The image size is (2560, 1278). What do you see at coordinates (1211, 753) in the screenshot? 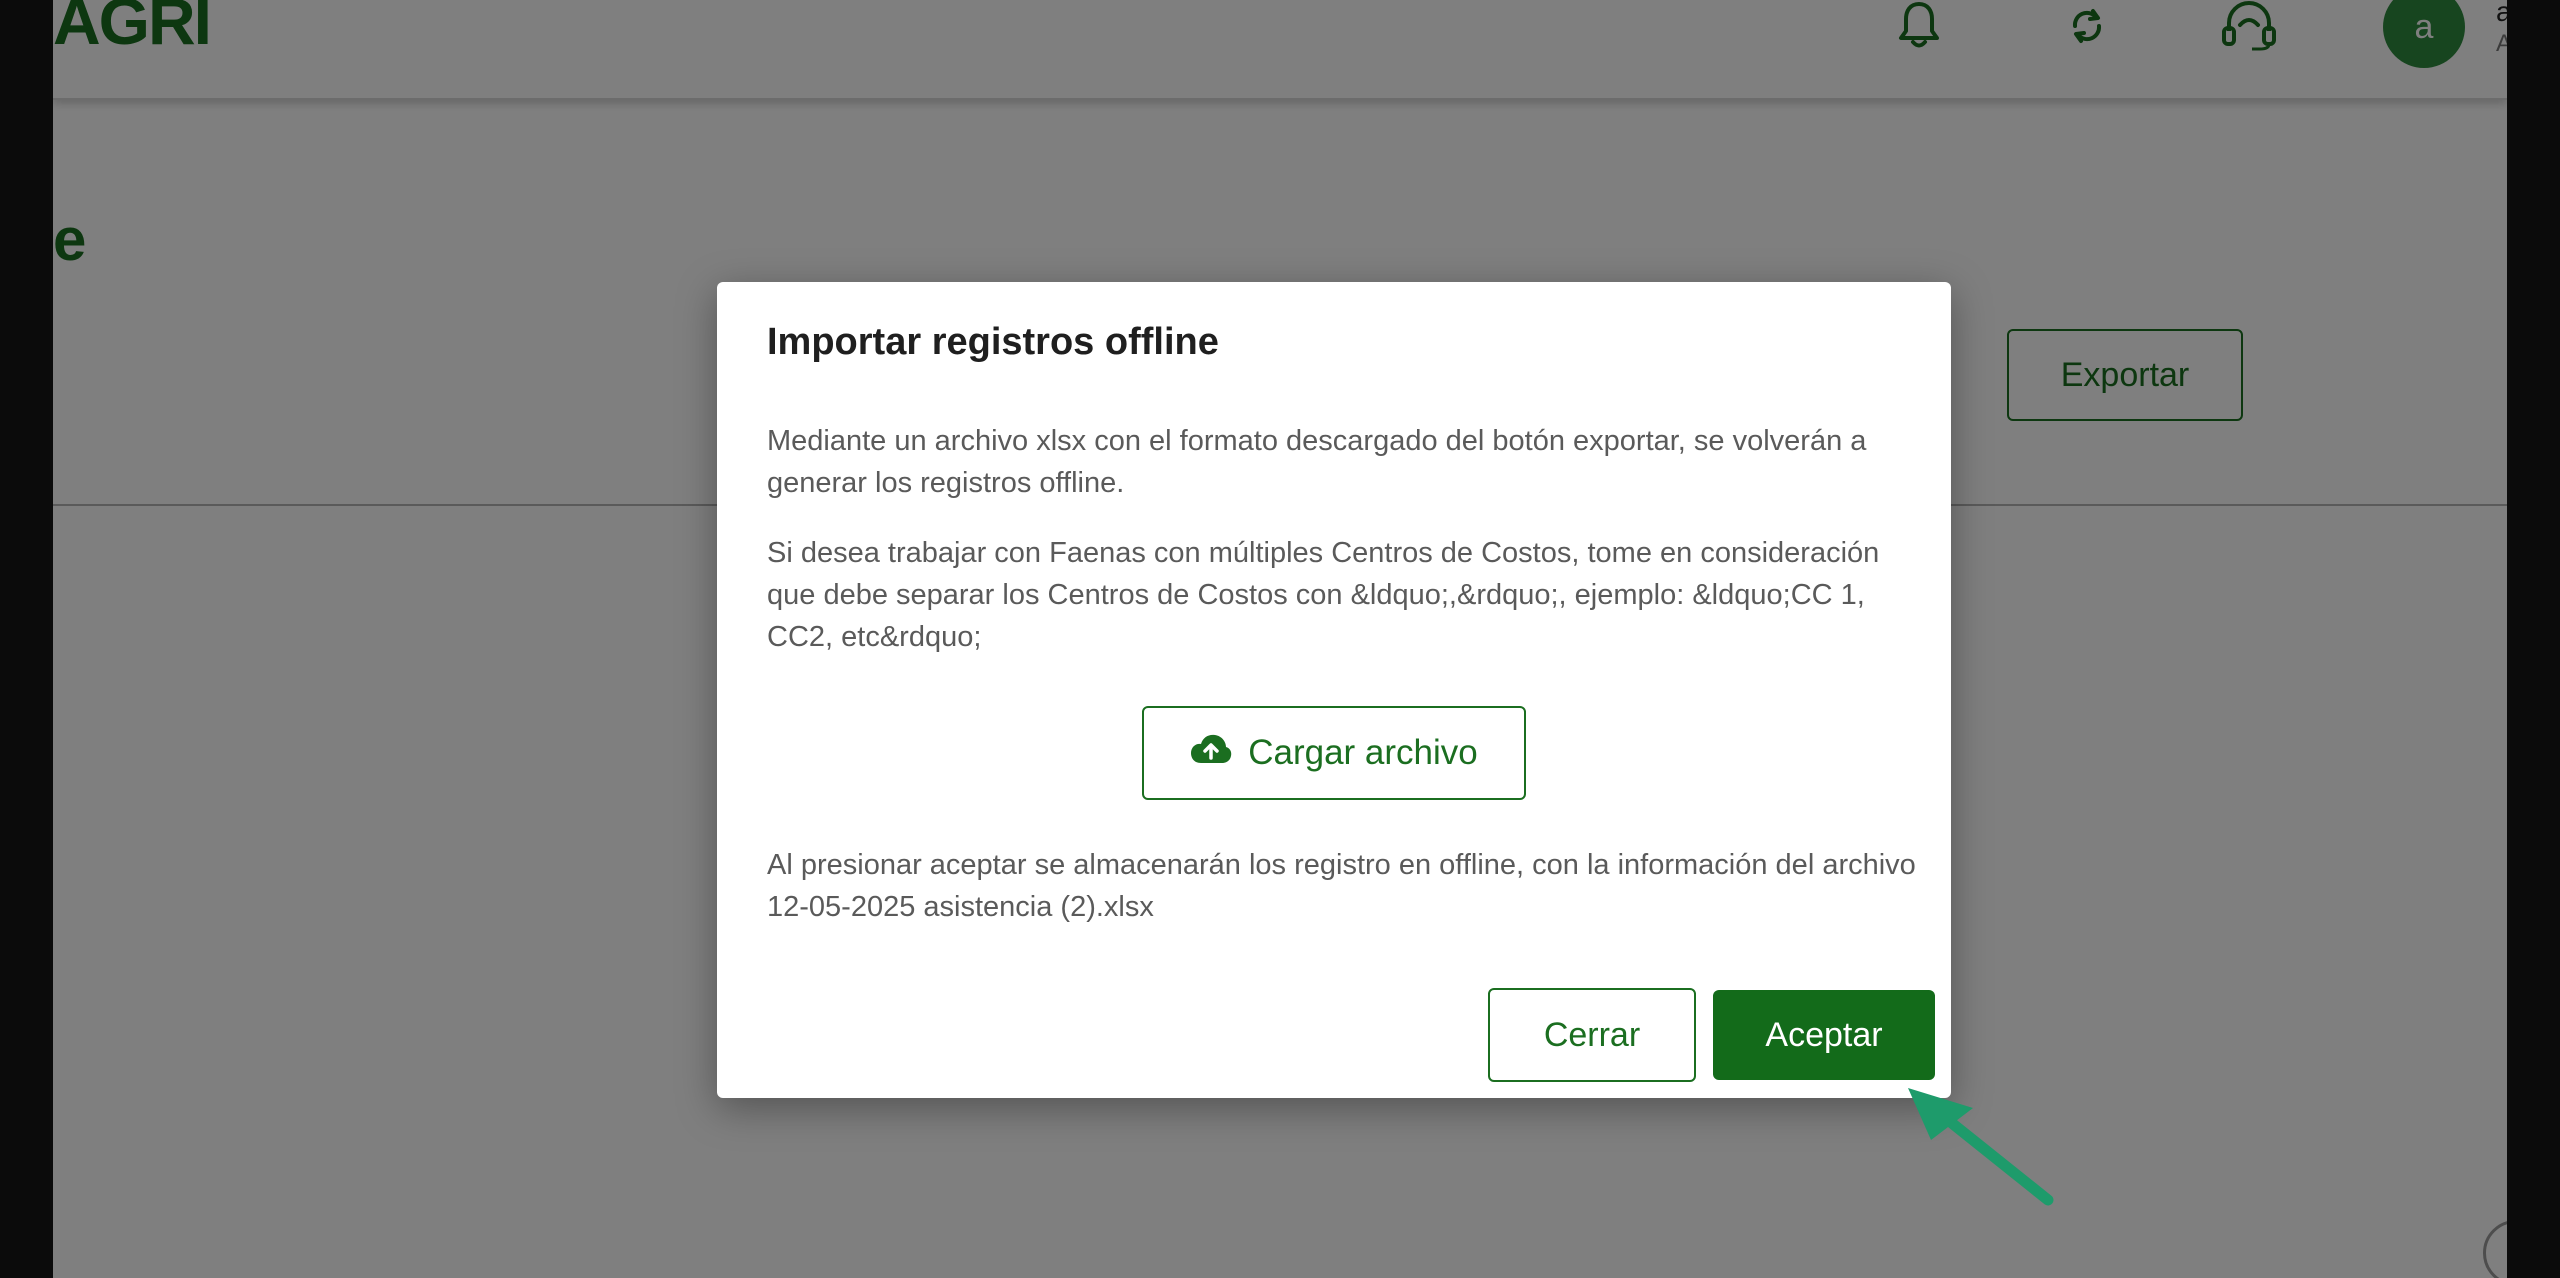
I see `cloud-upload-icon` at bounding box center [1211, 753].